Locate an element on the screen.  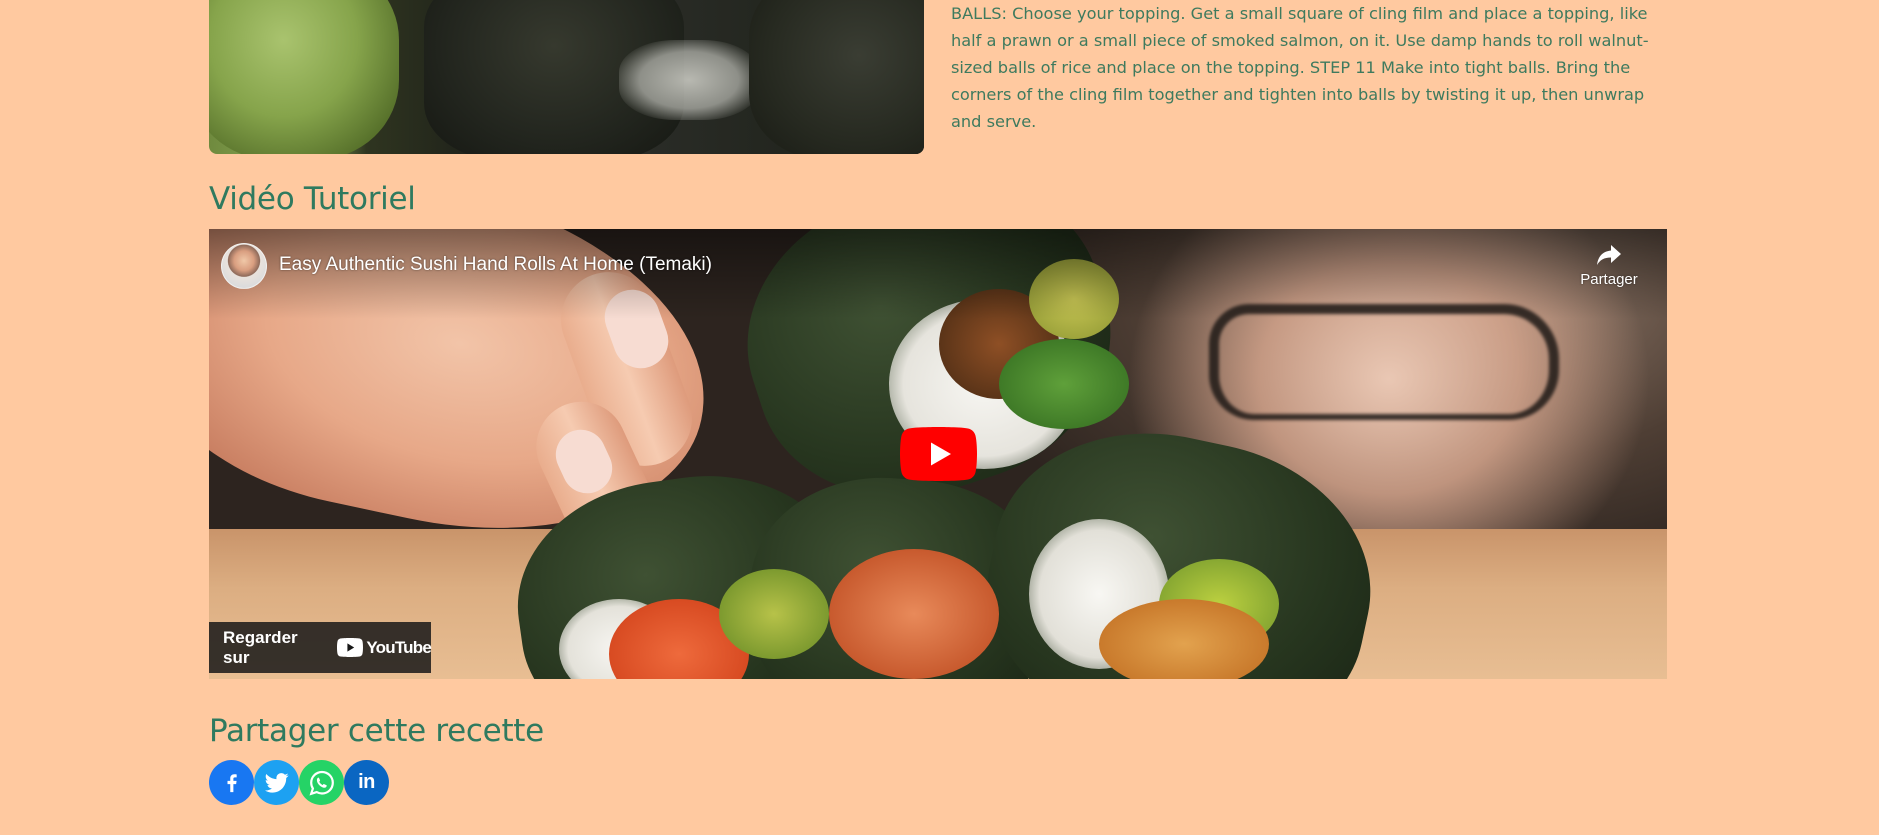
whatsapp-icon is located at coordinates (321, 782).